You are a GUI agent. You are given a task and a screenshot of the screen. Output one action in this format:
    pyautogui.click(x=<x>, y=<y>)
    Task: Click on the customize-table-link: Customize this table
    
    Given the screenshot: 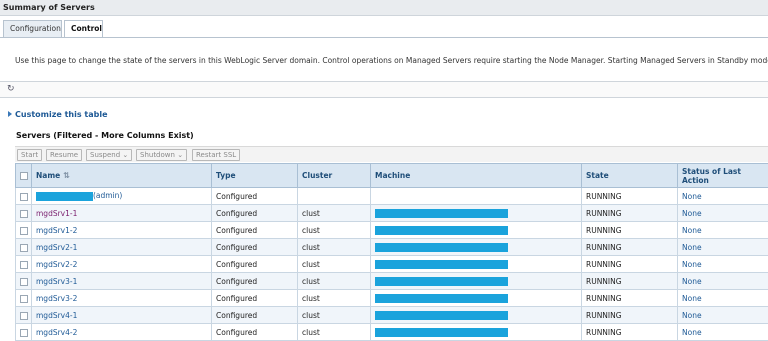 What is the action you would take?
    pyautogui.click(x=58, y=114)
    